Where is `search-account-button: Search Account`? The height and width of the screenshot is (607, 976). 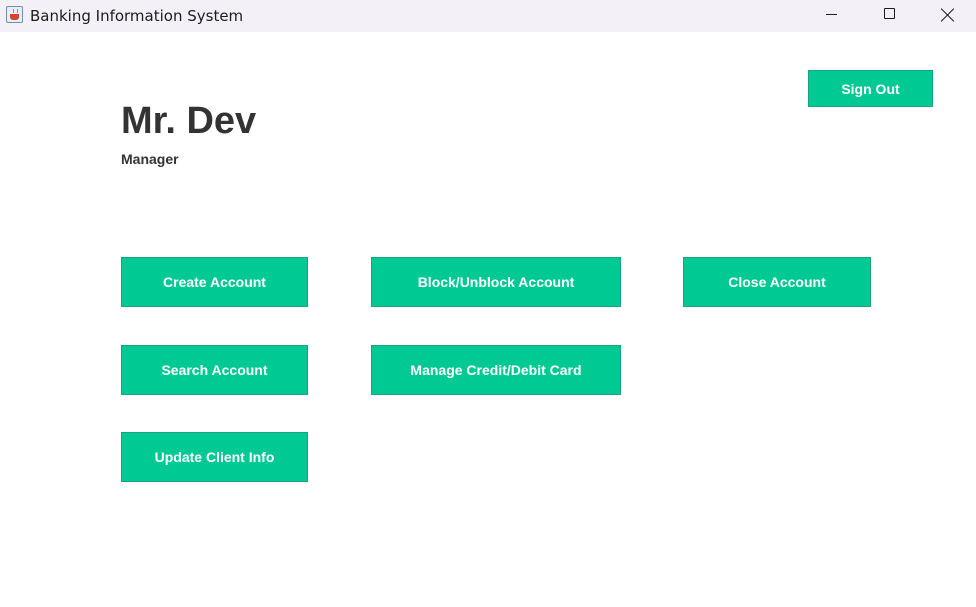
search-account-button: Search Account is located at coordinates (214, 370).